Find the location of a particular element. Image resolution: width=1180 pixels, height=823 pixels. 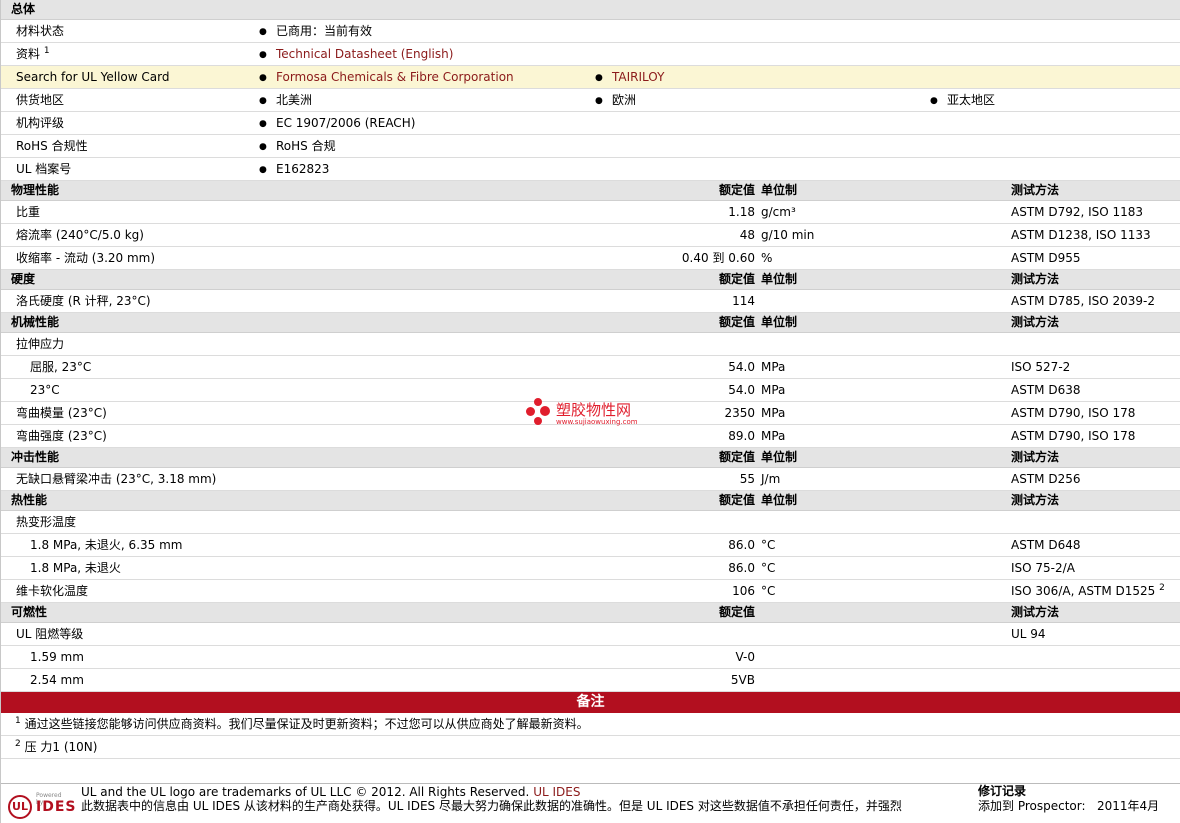

watermark-url: www.sujiaowuxing.com is located at coordinates (597, 422).